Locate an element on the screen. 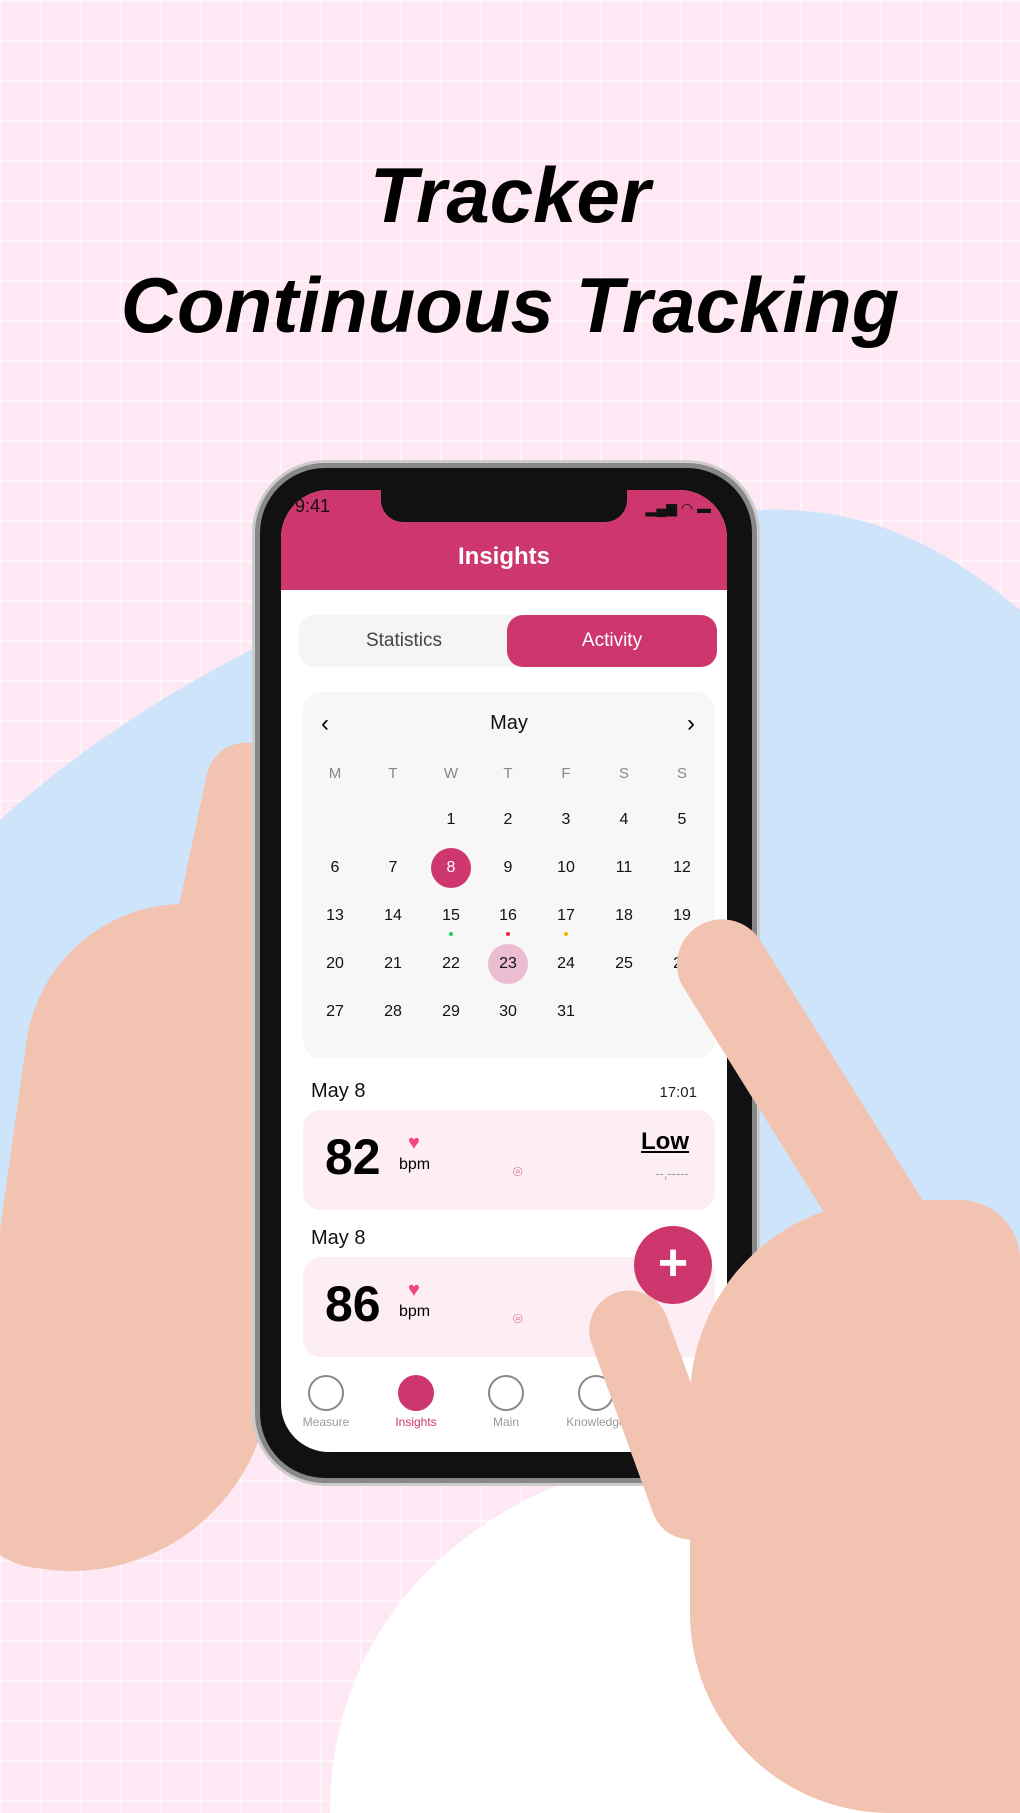 Image resolution: width=1020 pixels, height=1813 pixels. calendar-day: 20 is located at coordinates (335, 964).